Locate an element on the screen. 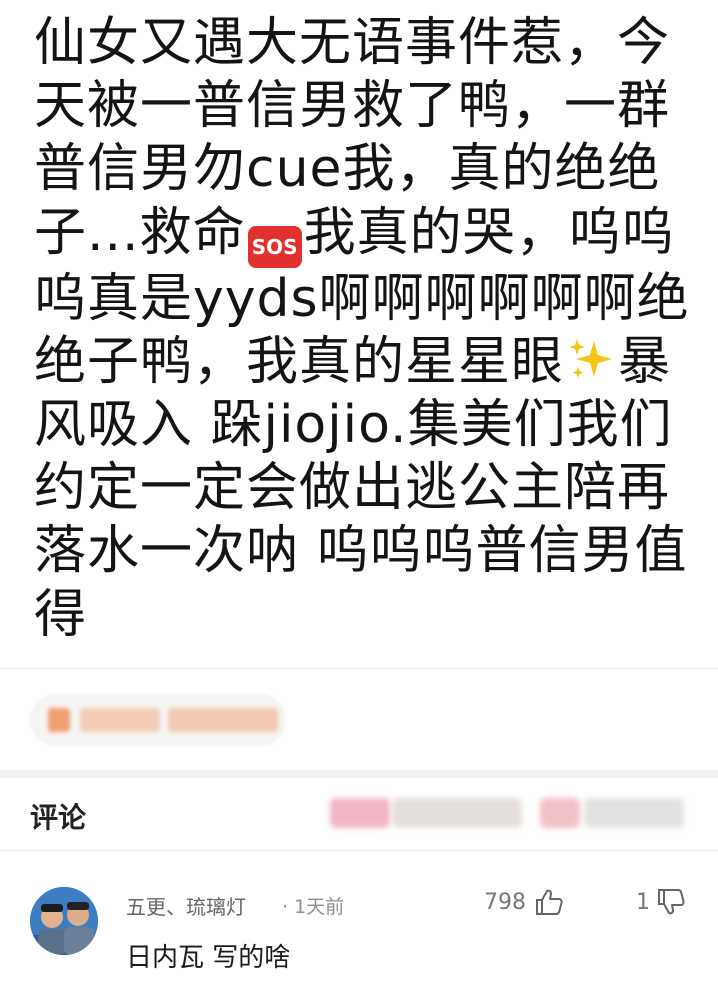  thumbs-down-icon is located at coordinates (671, 904).